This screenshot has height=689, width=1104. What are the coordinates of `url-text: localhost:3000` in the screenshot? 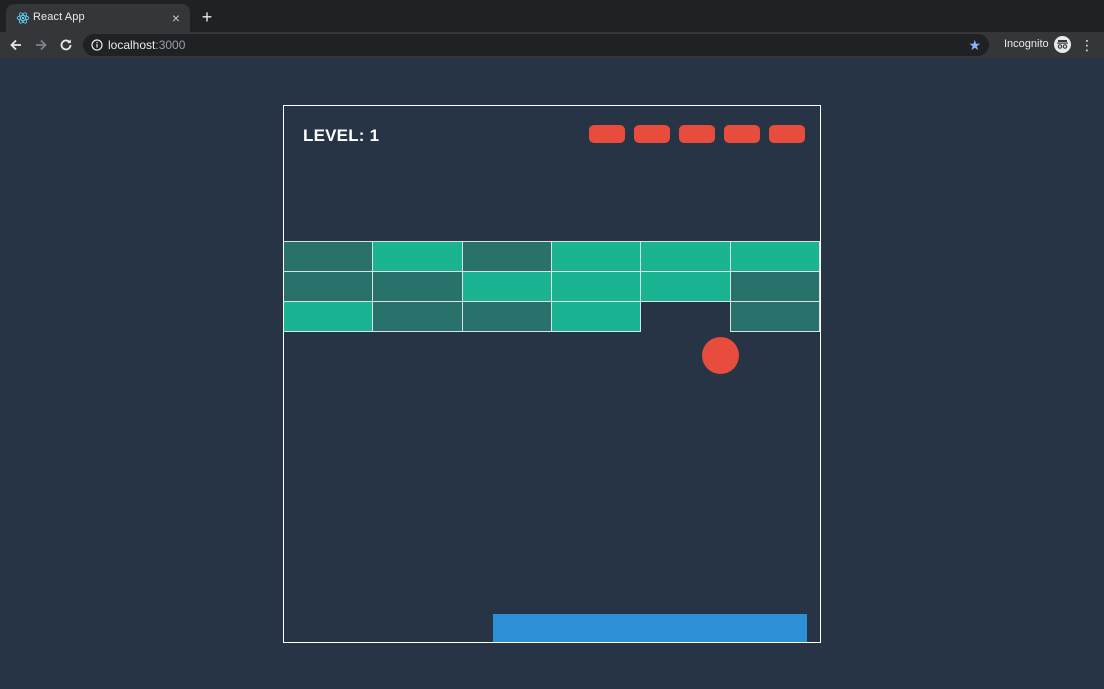 It's located at (146, 45).